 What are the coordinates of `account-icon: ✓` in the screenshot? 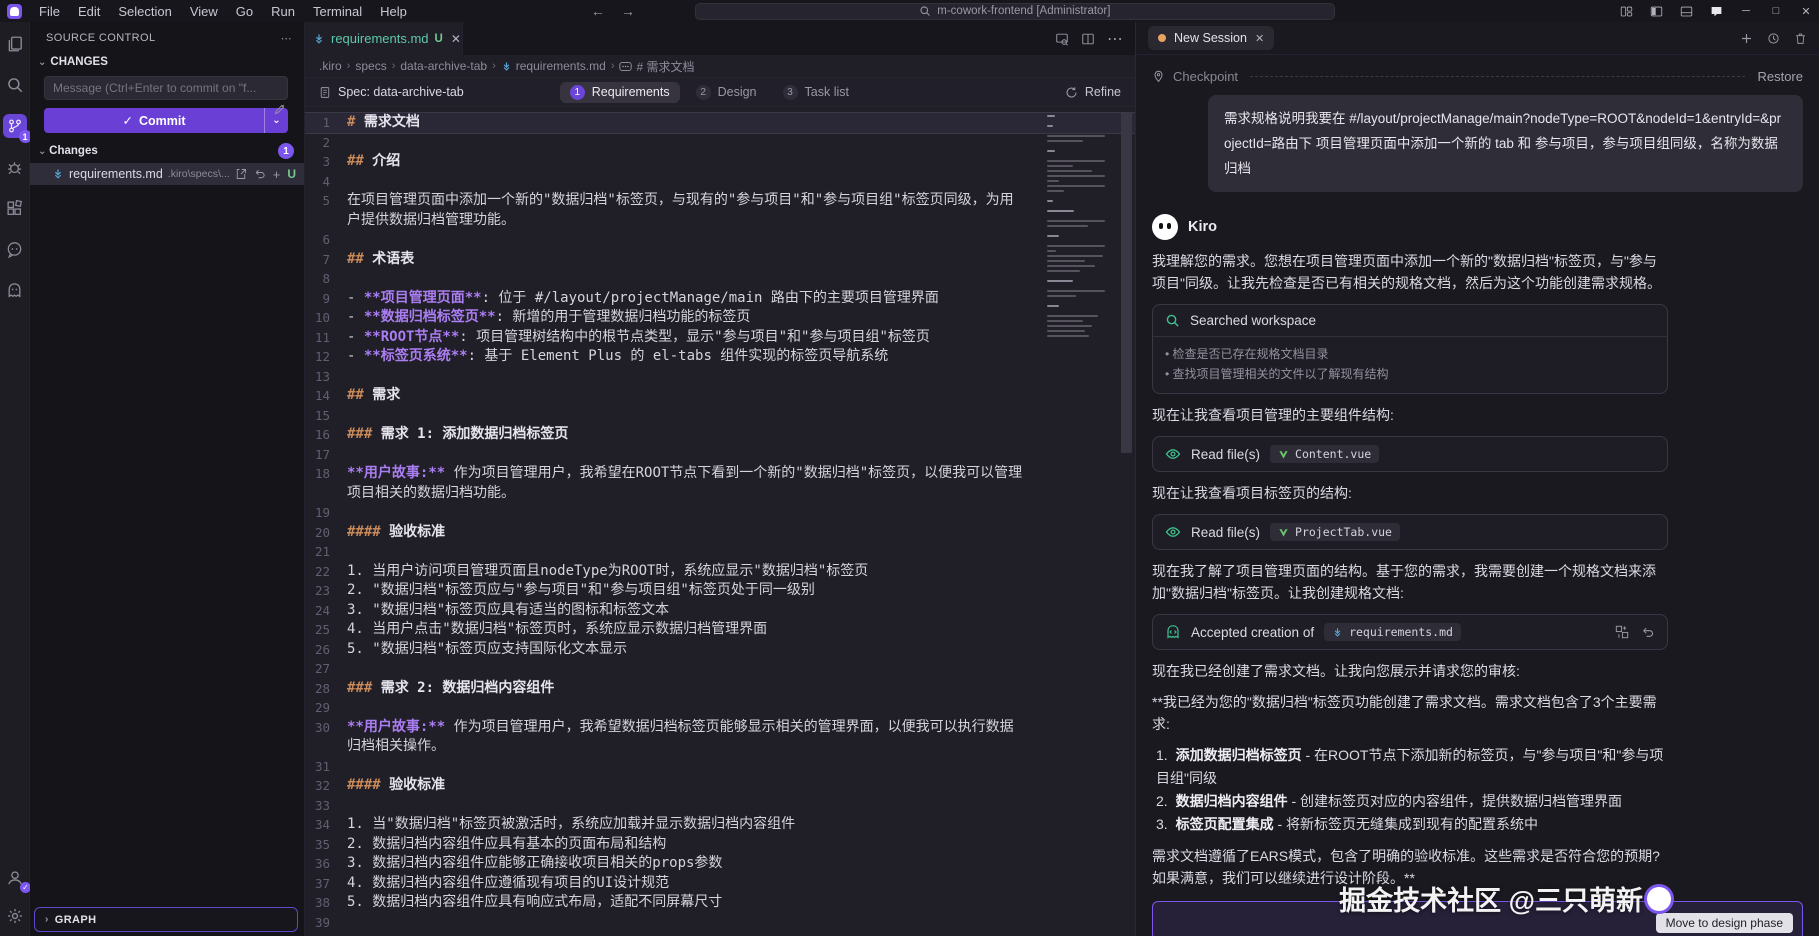 It's located at (17, 879).